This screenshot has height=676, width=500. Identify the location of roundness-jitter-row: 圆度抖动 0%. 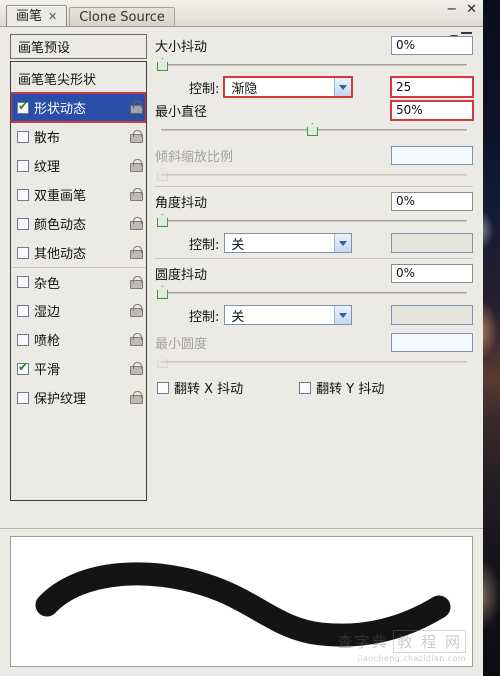
(314, 273).